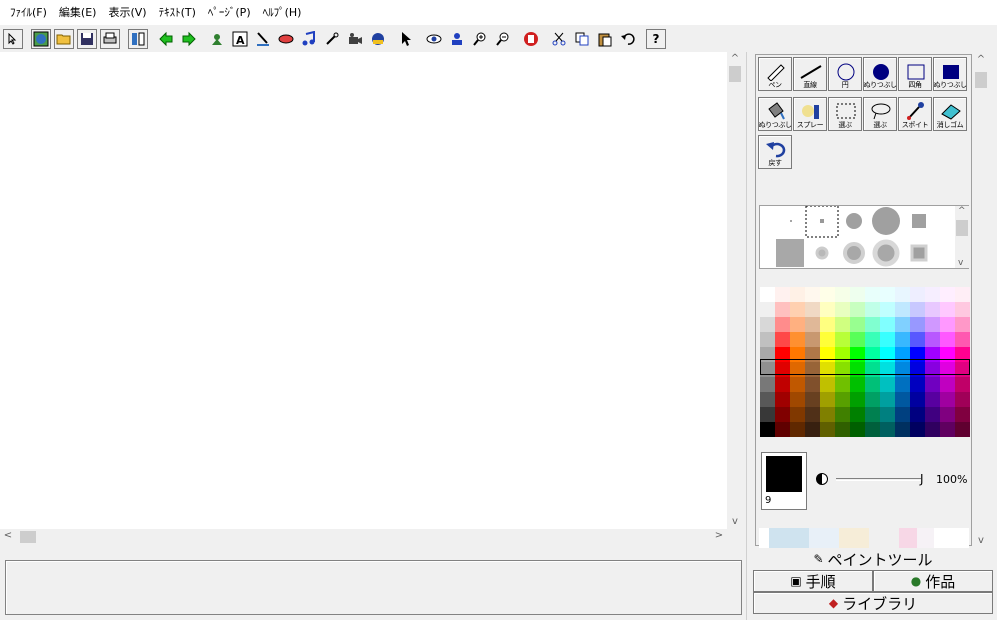 The height and width of the screenshot is (620, 997). I want to click on line-tool-button: 直線, so click(810, 74).